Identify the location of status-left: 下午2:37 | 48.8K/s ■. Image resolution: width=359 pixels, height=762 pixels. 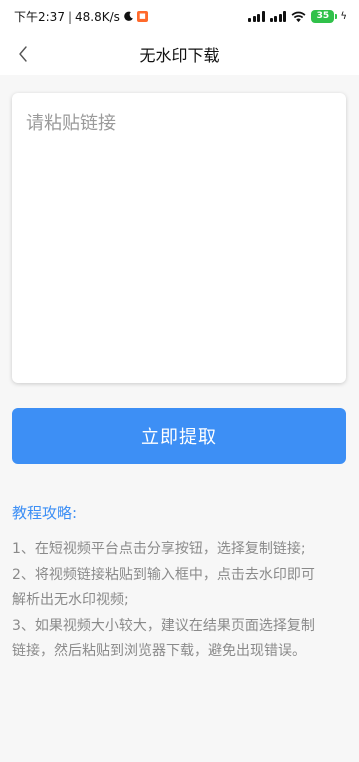
(81, 16).